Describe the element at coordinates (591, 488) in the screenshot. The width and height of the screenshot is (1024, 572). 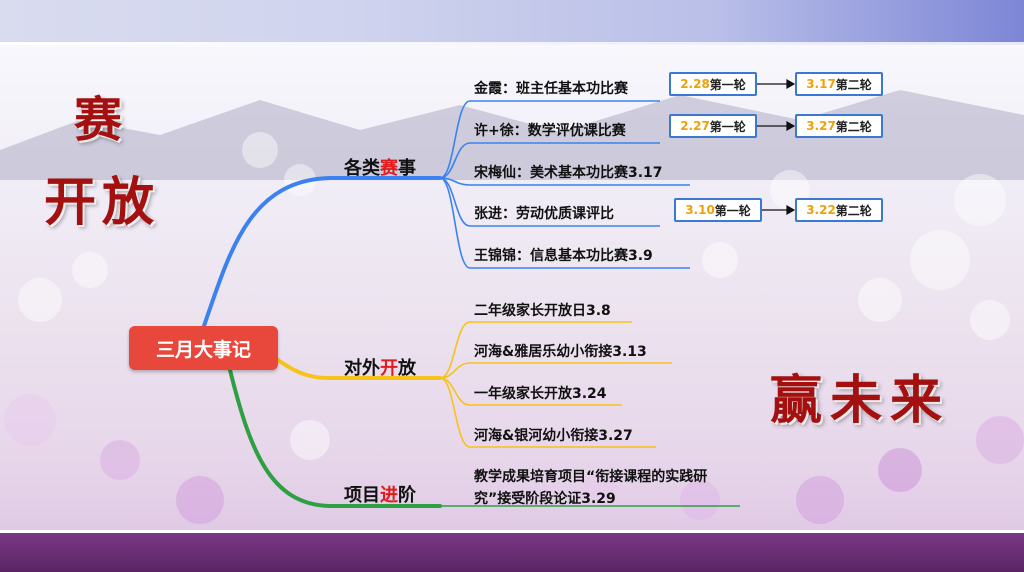
I see `leaf-node: 教学成果培育项目“衔接课程的实践研究”接受阶段论证3.29` at that location.